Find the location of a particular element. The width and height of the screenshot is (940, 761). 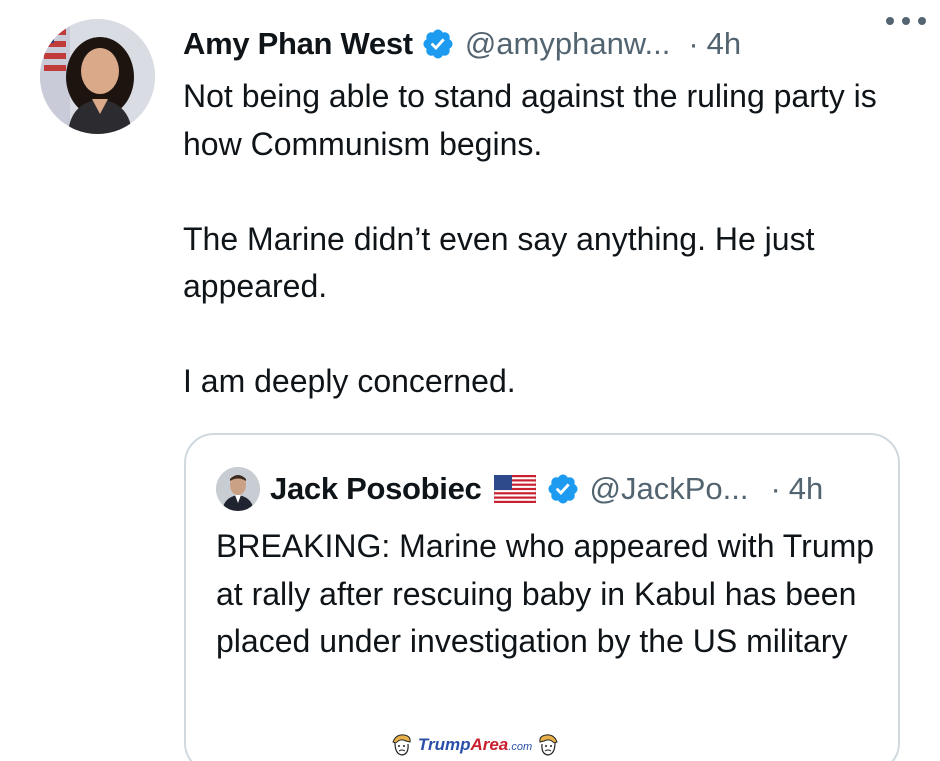

author-avatar is located at coordinates (97, 76).